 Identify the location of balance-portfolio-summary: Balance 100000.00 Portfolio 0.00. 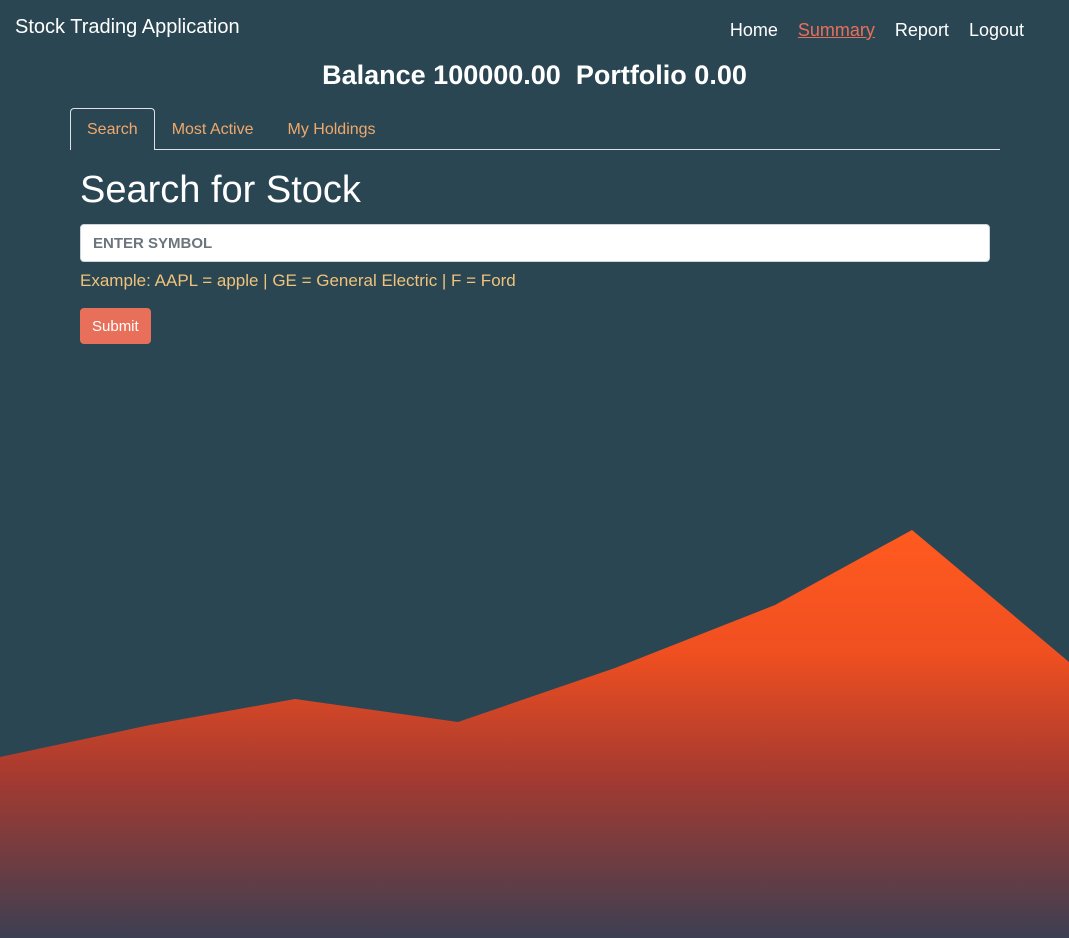
(534, 75).